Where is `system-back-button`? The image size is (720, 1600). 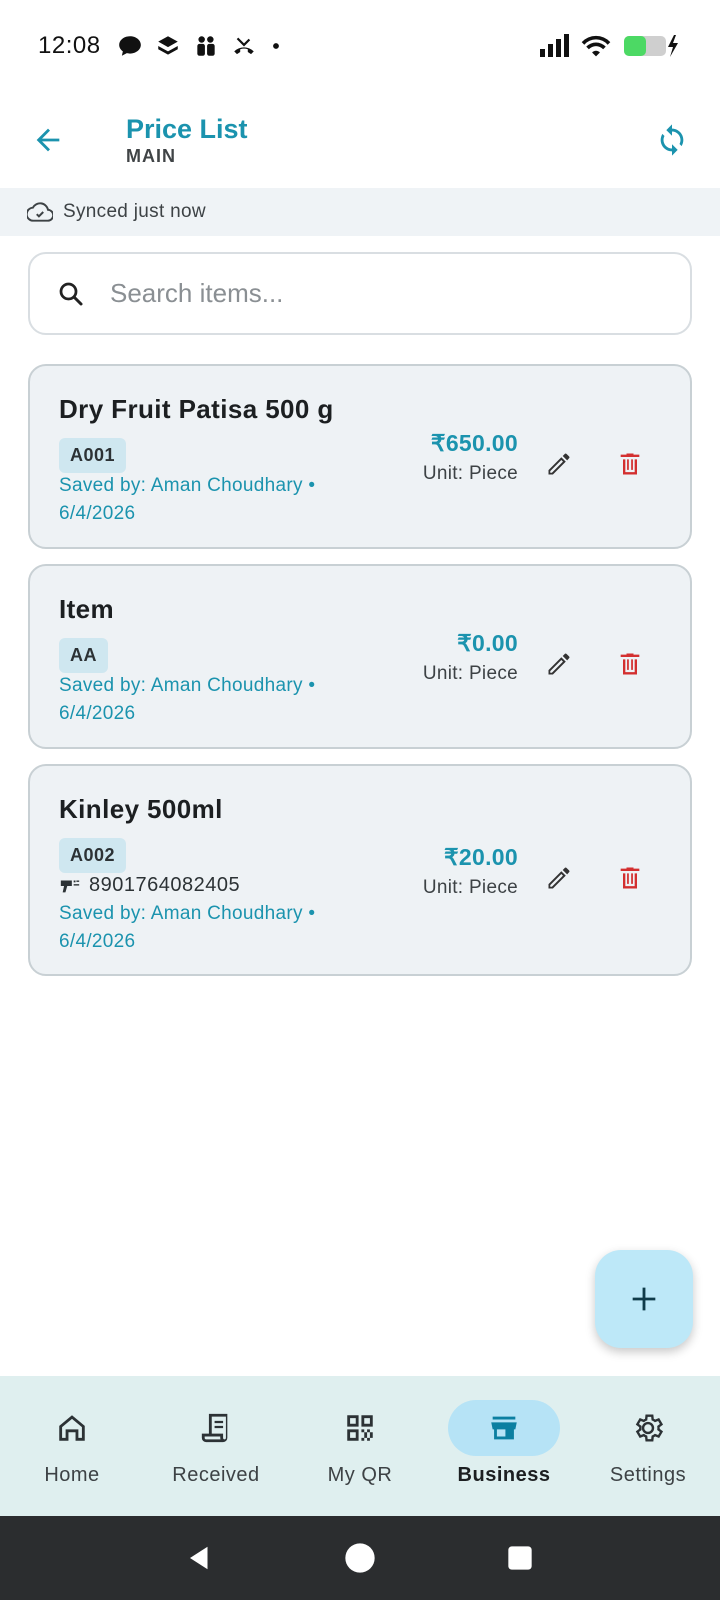
system-back-button is located at coordinates (200, 1558).